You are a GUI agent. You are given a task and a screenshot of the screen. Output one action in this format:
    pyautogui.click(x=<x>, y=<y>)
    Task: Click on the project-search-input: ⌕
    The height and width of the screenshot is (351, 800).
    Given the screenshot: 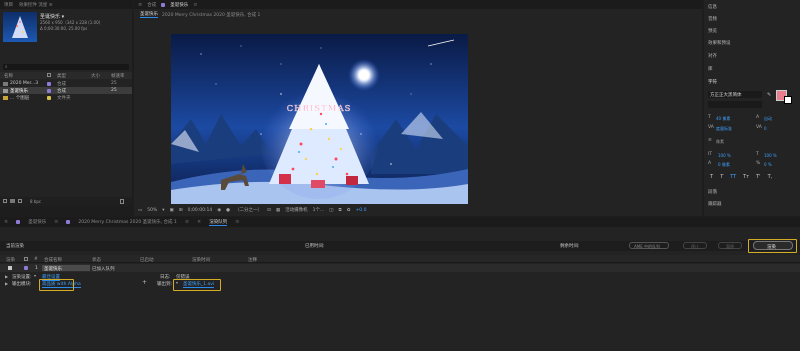 What is the action you would take?
    pyautogui.click(x=66, y=67)
    